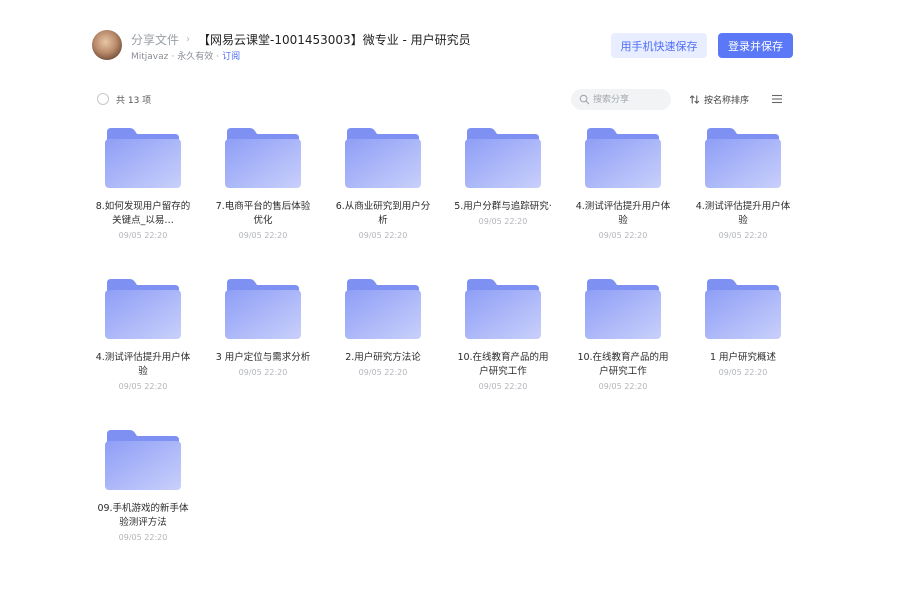 Image resolution: width=900 pixels, height=602 pixels. I want to click on search-icon, so click(584, 99).